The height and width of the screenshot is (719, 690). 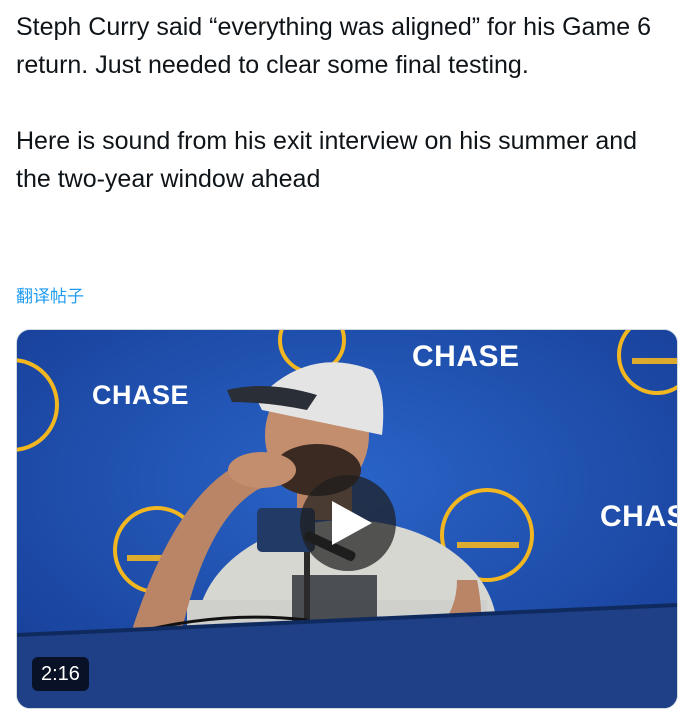 I want to click on play-button, so click(x=348, y=523).